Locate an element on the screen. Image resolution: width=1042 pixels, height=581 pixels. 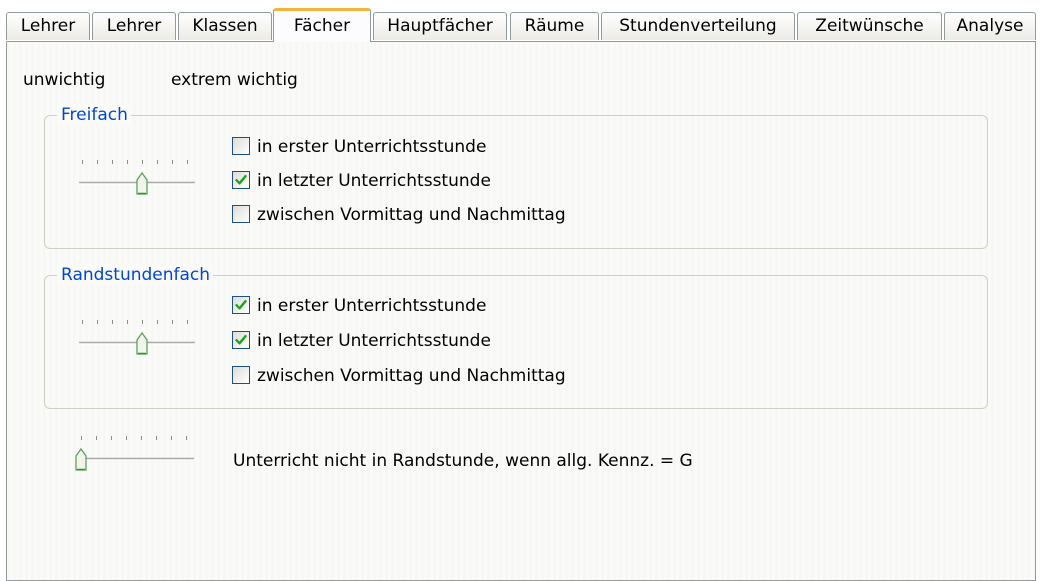
tab-lehrer-2: Lehrer is located at coordinates (134, 26).